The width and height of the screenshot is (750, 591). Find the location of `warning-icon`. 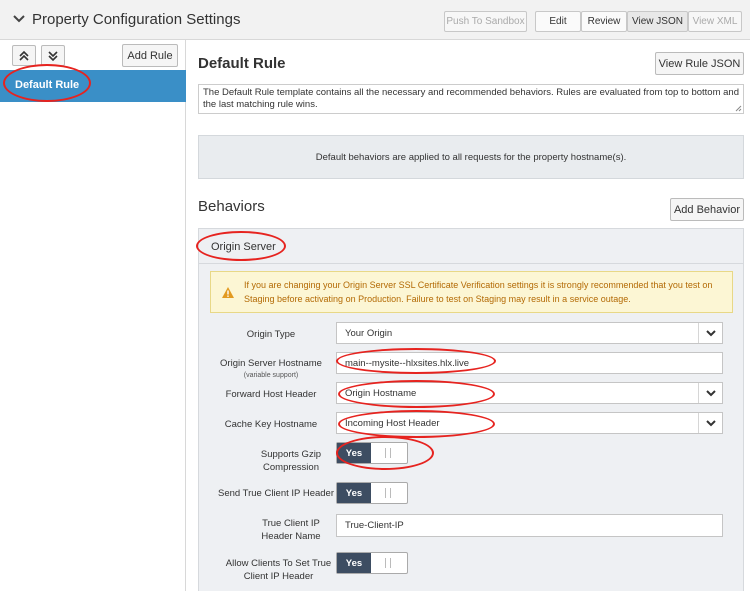

warning-icon is located at coordinates (228, 292).